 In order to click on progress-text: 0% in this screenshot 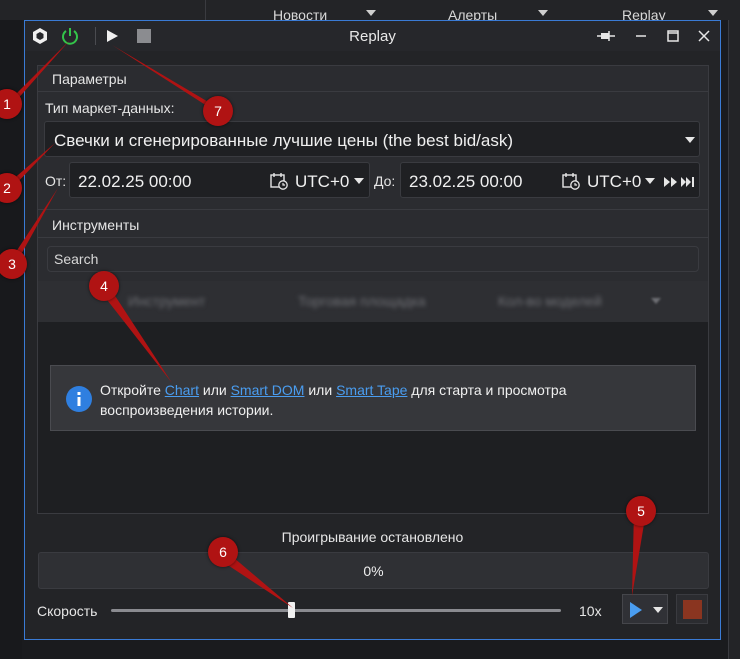, I will do `click(373, 571)`.